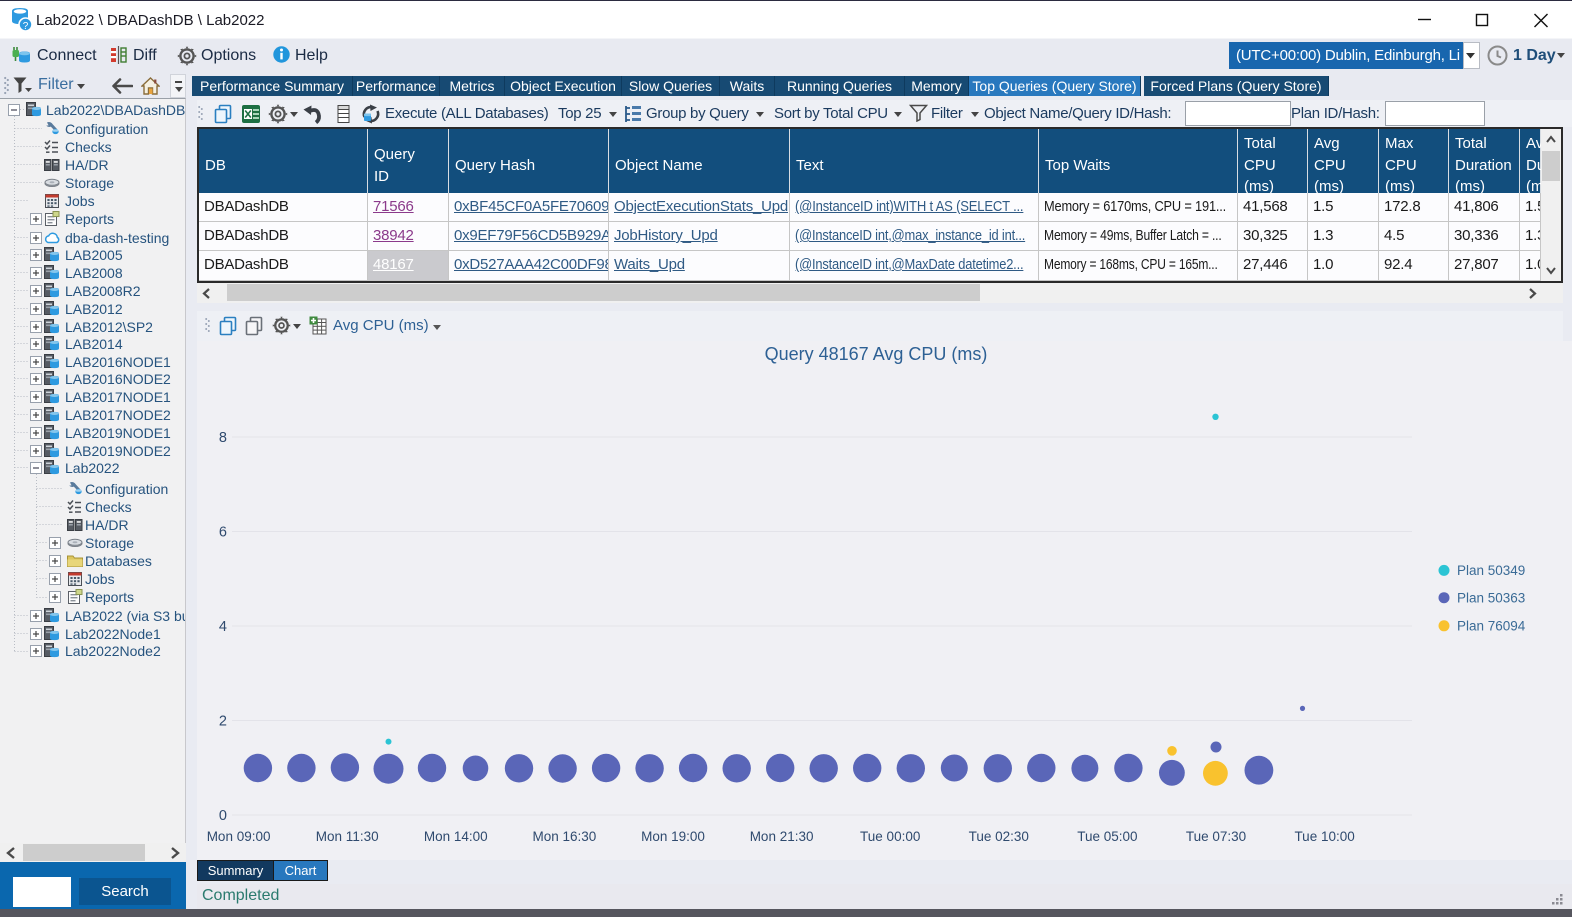 This screenshot has width=1572, height=917. Describe the element at coordinates (223, 816) in the screenshot. I see `svg-text: 0` at that location.